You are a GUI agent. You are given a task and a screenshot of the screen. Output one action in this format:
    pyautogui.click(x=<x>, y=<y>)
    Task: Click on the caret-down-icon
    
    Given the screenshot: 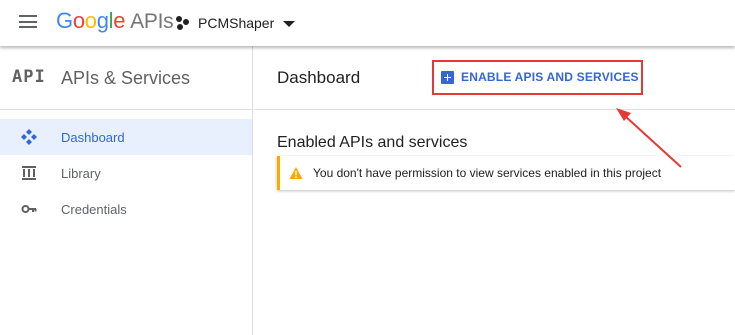 What is the action you would take?
    pyautogui.click(x=289, y=24)
    